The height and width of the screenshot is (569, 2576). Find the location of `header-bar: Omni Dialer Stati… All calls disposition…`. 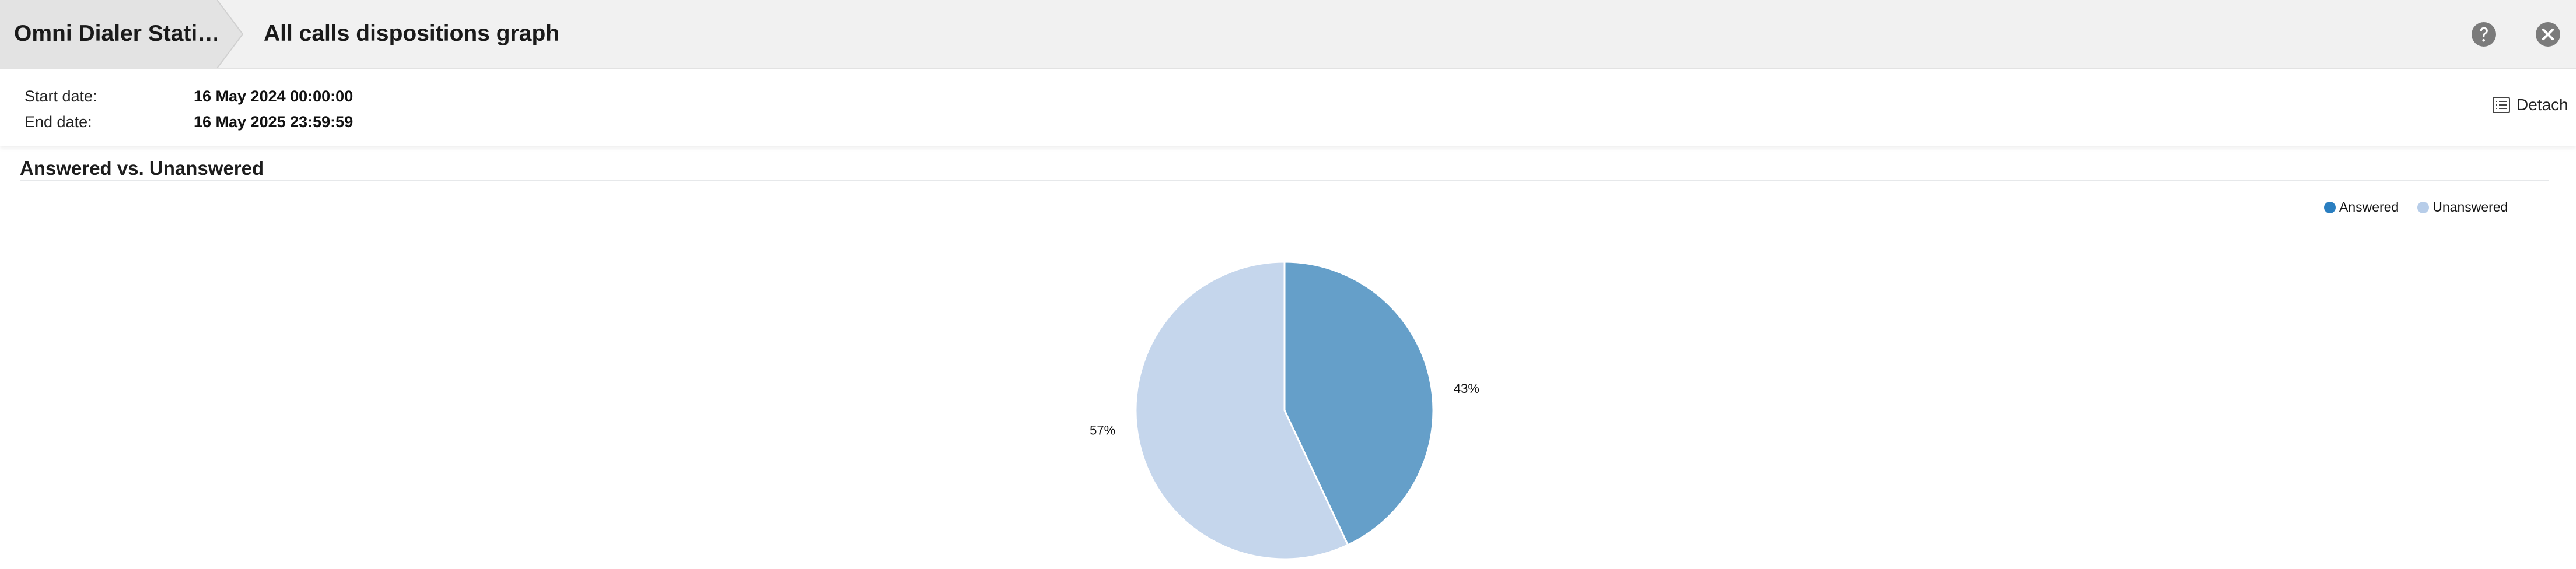

header-bar: Omni Dialer Stati… All calls disposition… is located at coordinates (1288, 34).